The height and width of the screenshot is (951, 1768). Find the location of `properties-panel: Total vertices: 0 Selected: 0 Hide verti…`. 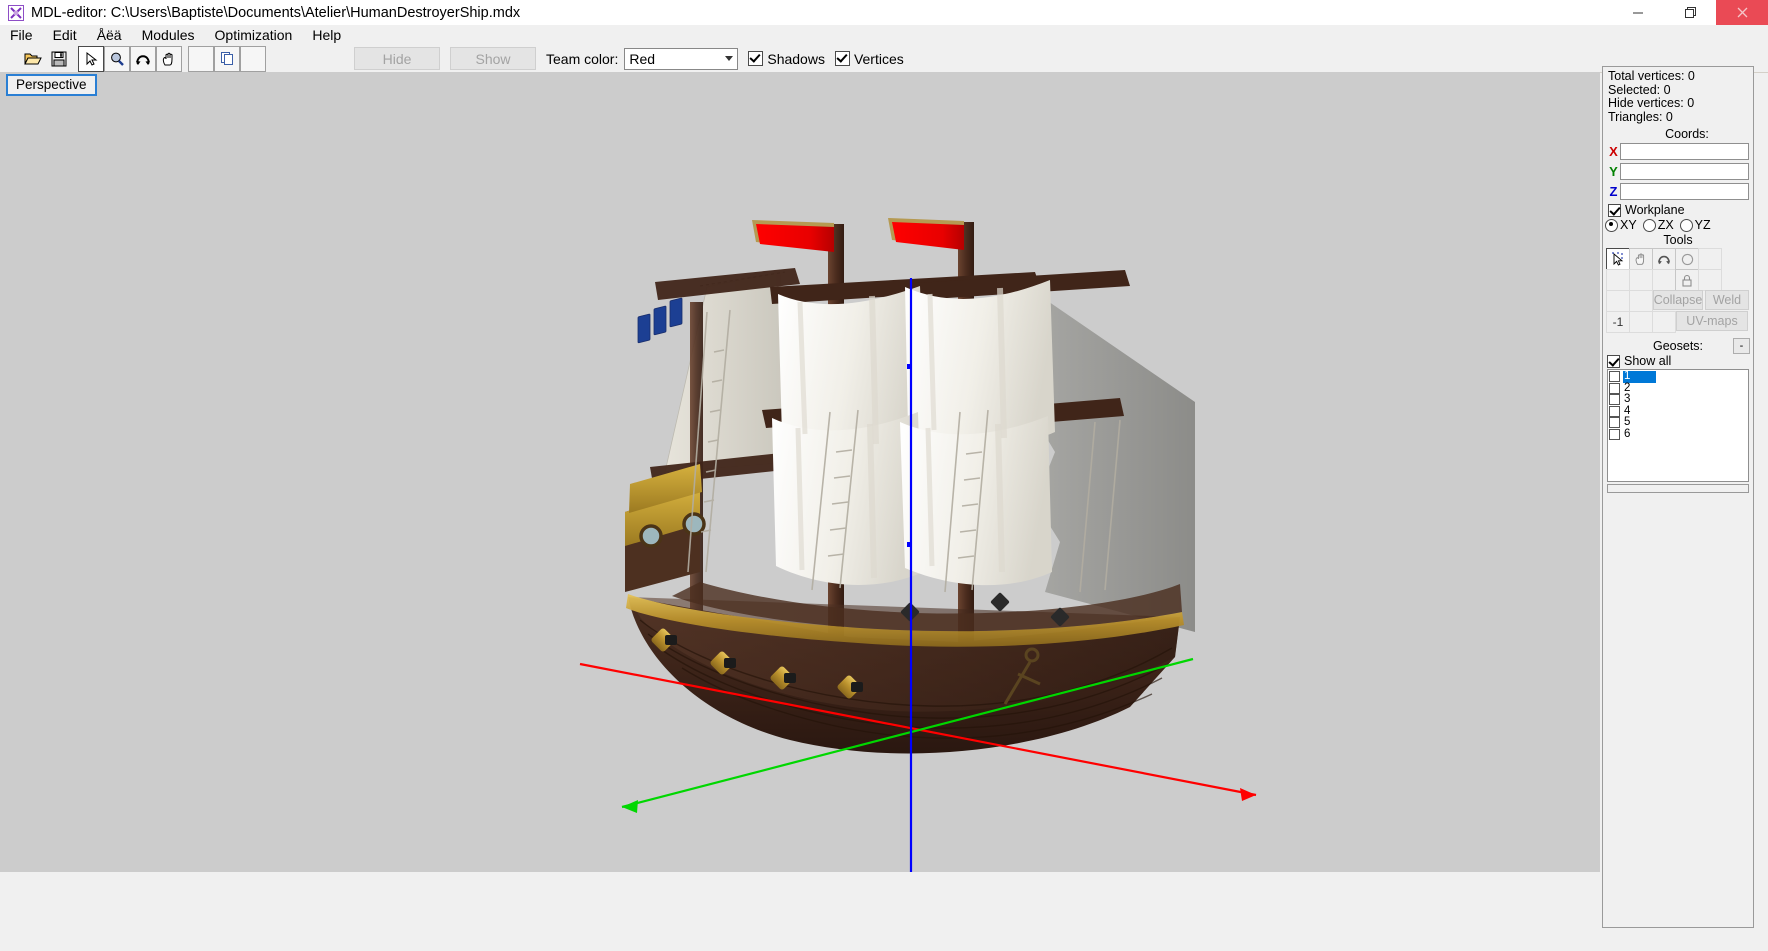

properties-panel: Total vertices: 0 Selected: 0 Hide verti… is located at coordinates (1678, 497).